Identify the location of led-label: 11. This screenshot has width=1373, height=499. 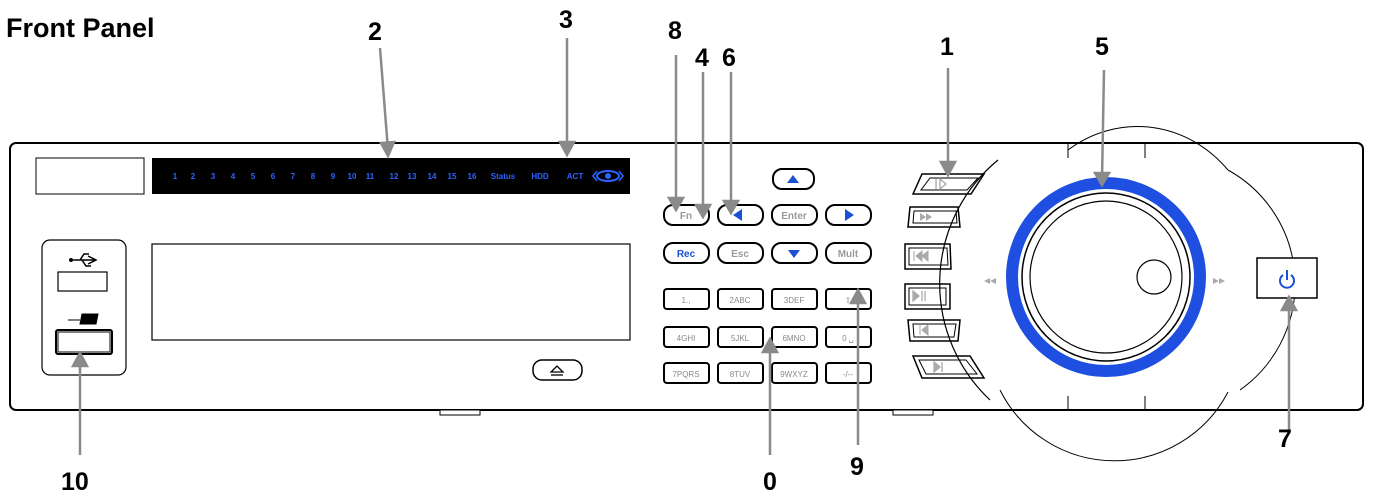
(370, 176).